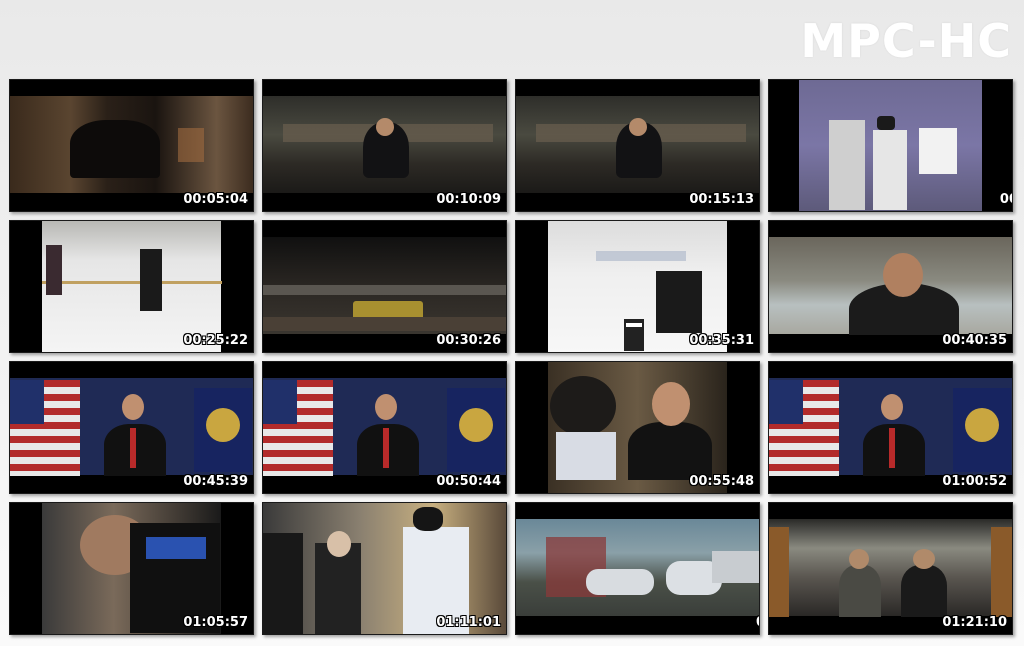 This screenshot has width=1024, height=646. I want to click on thumbnail-timestamp: 00:10:09, so click(468, 199).